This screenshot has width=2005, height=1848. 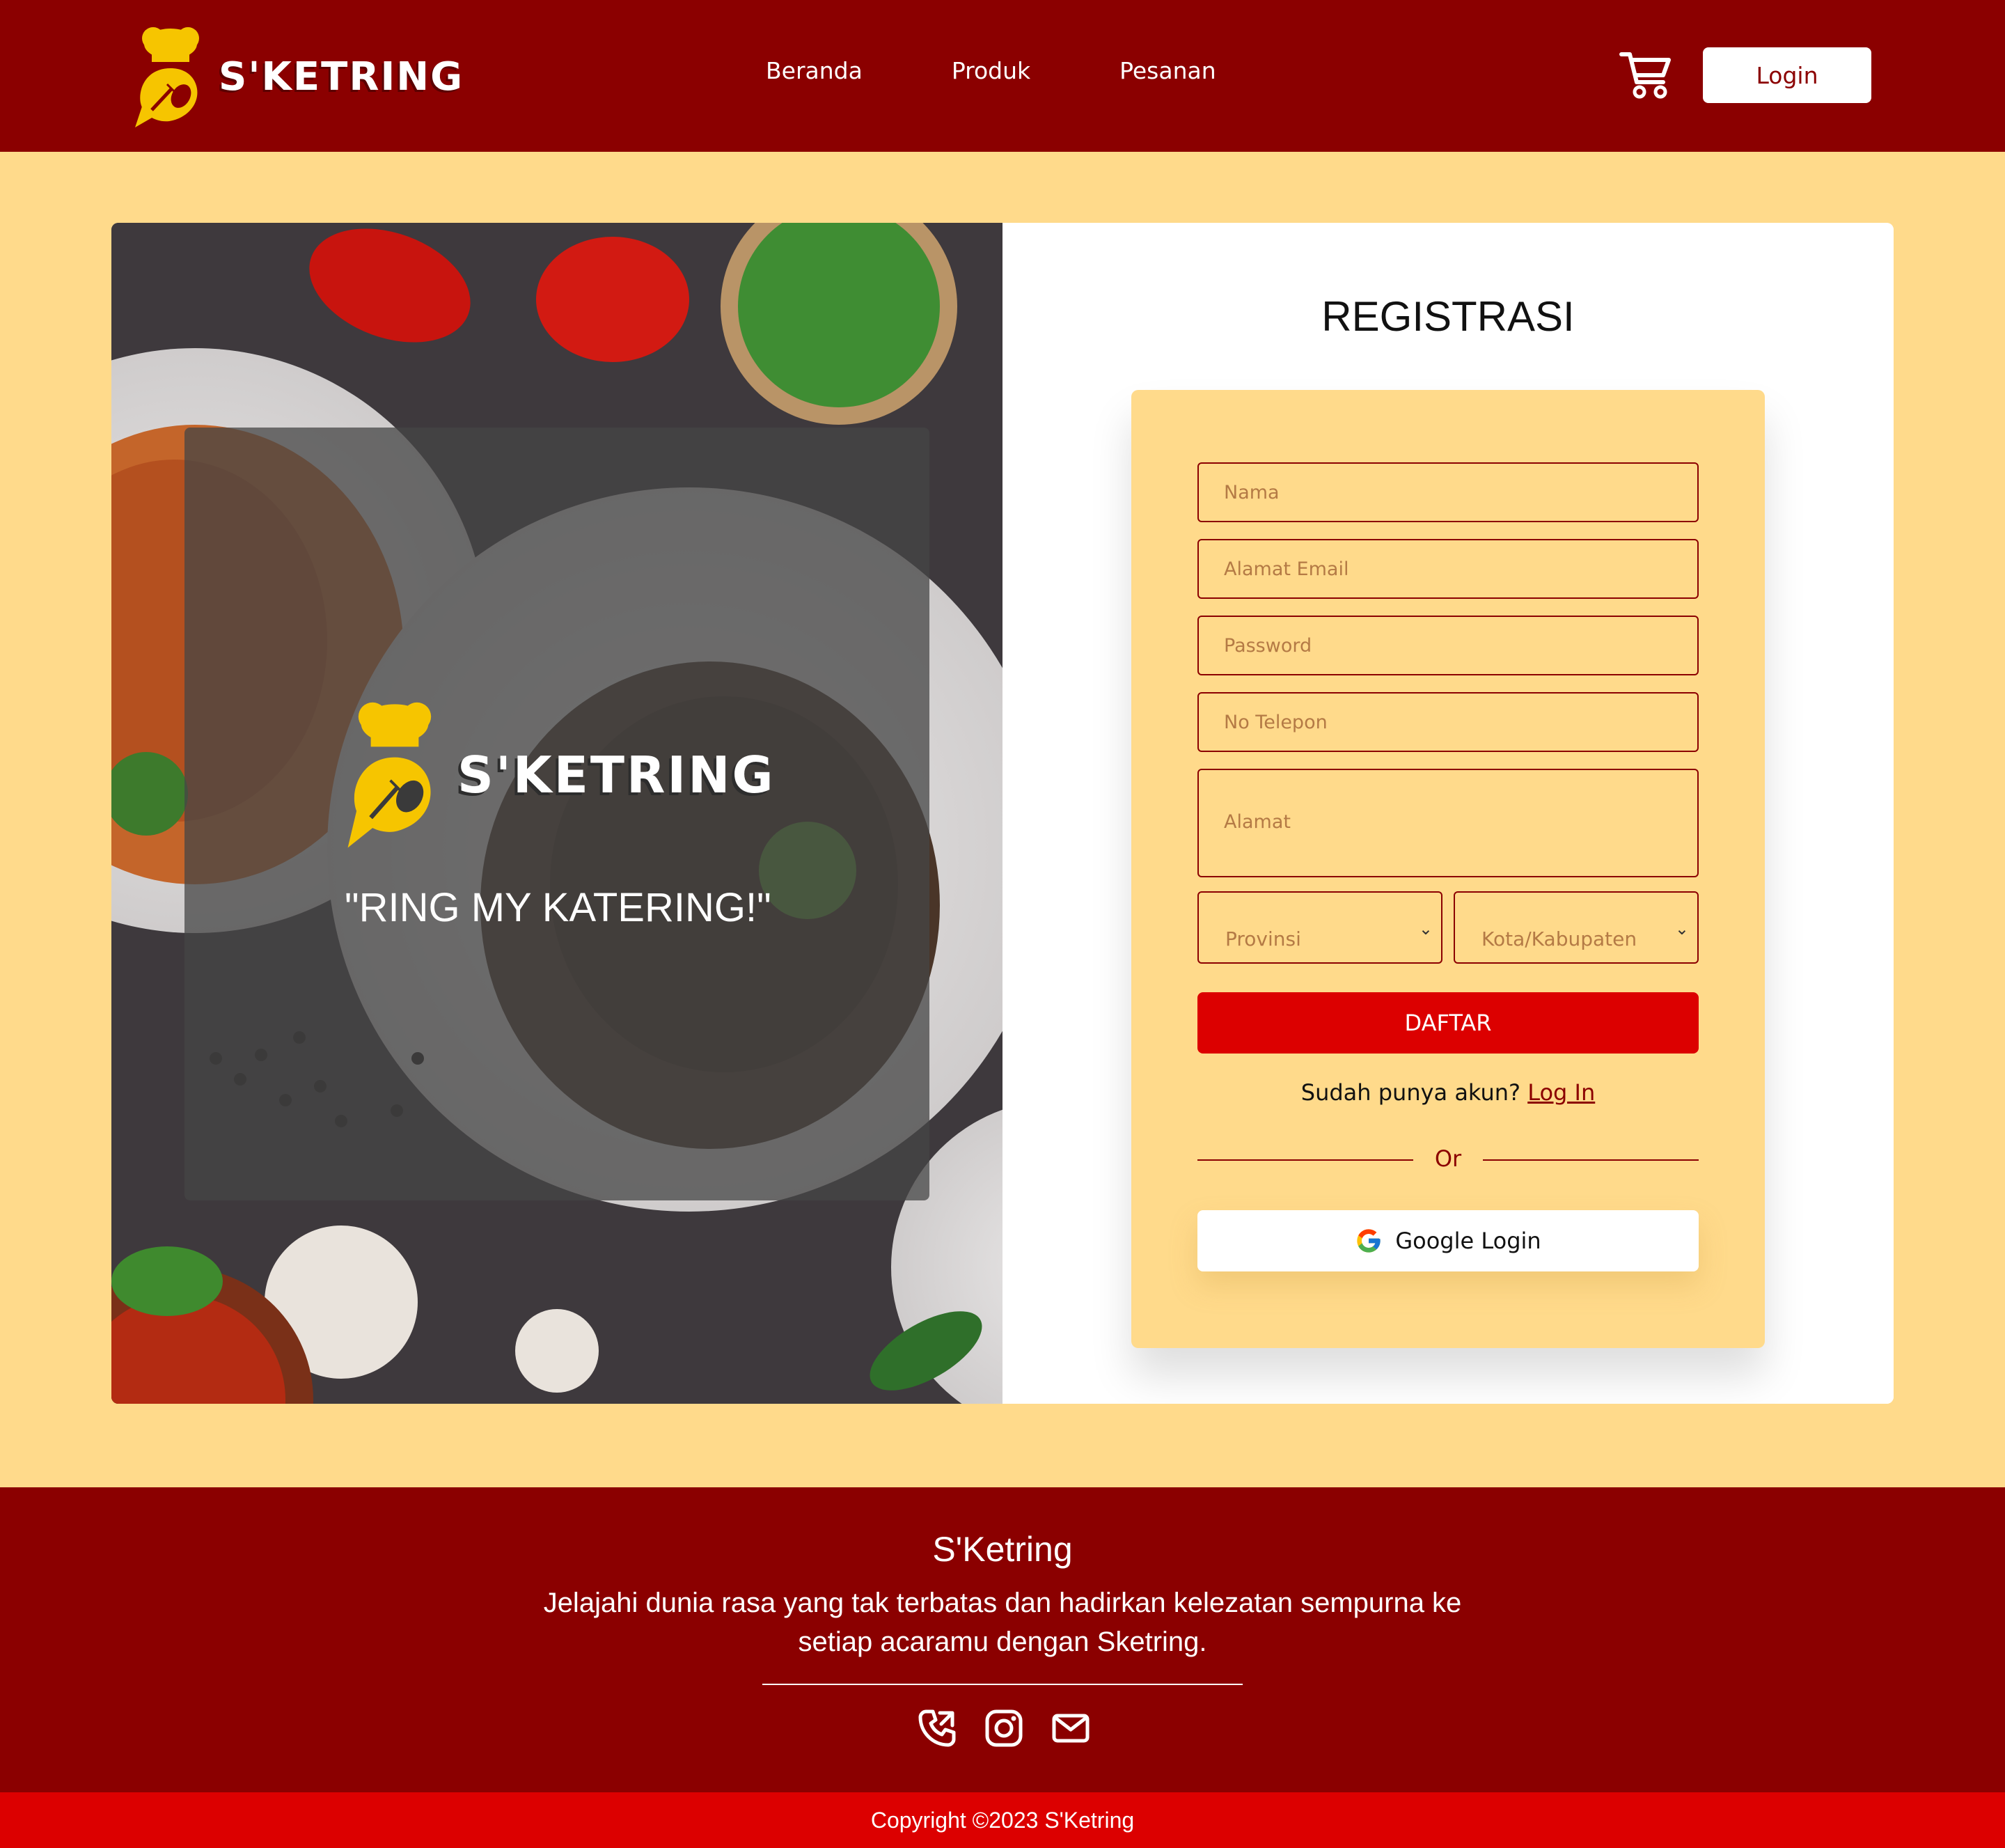 I want to click on or-text: Or, so click(x=1448, y=1158).